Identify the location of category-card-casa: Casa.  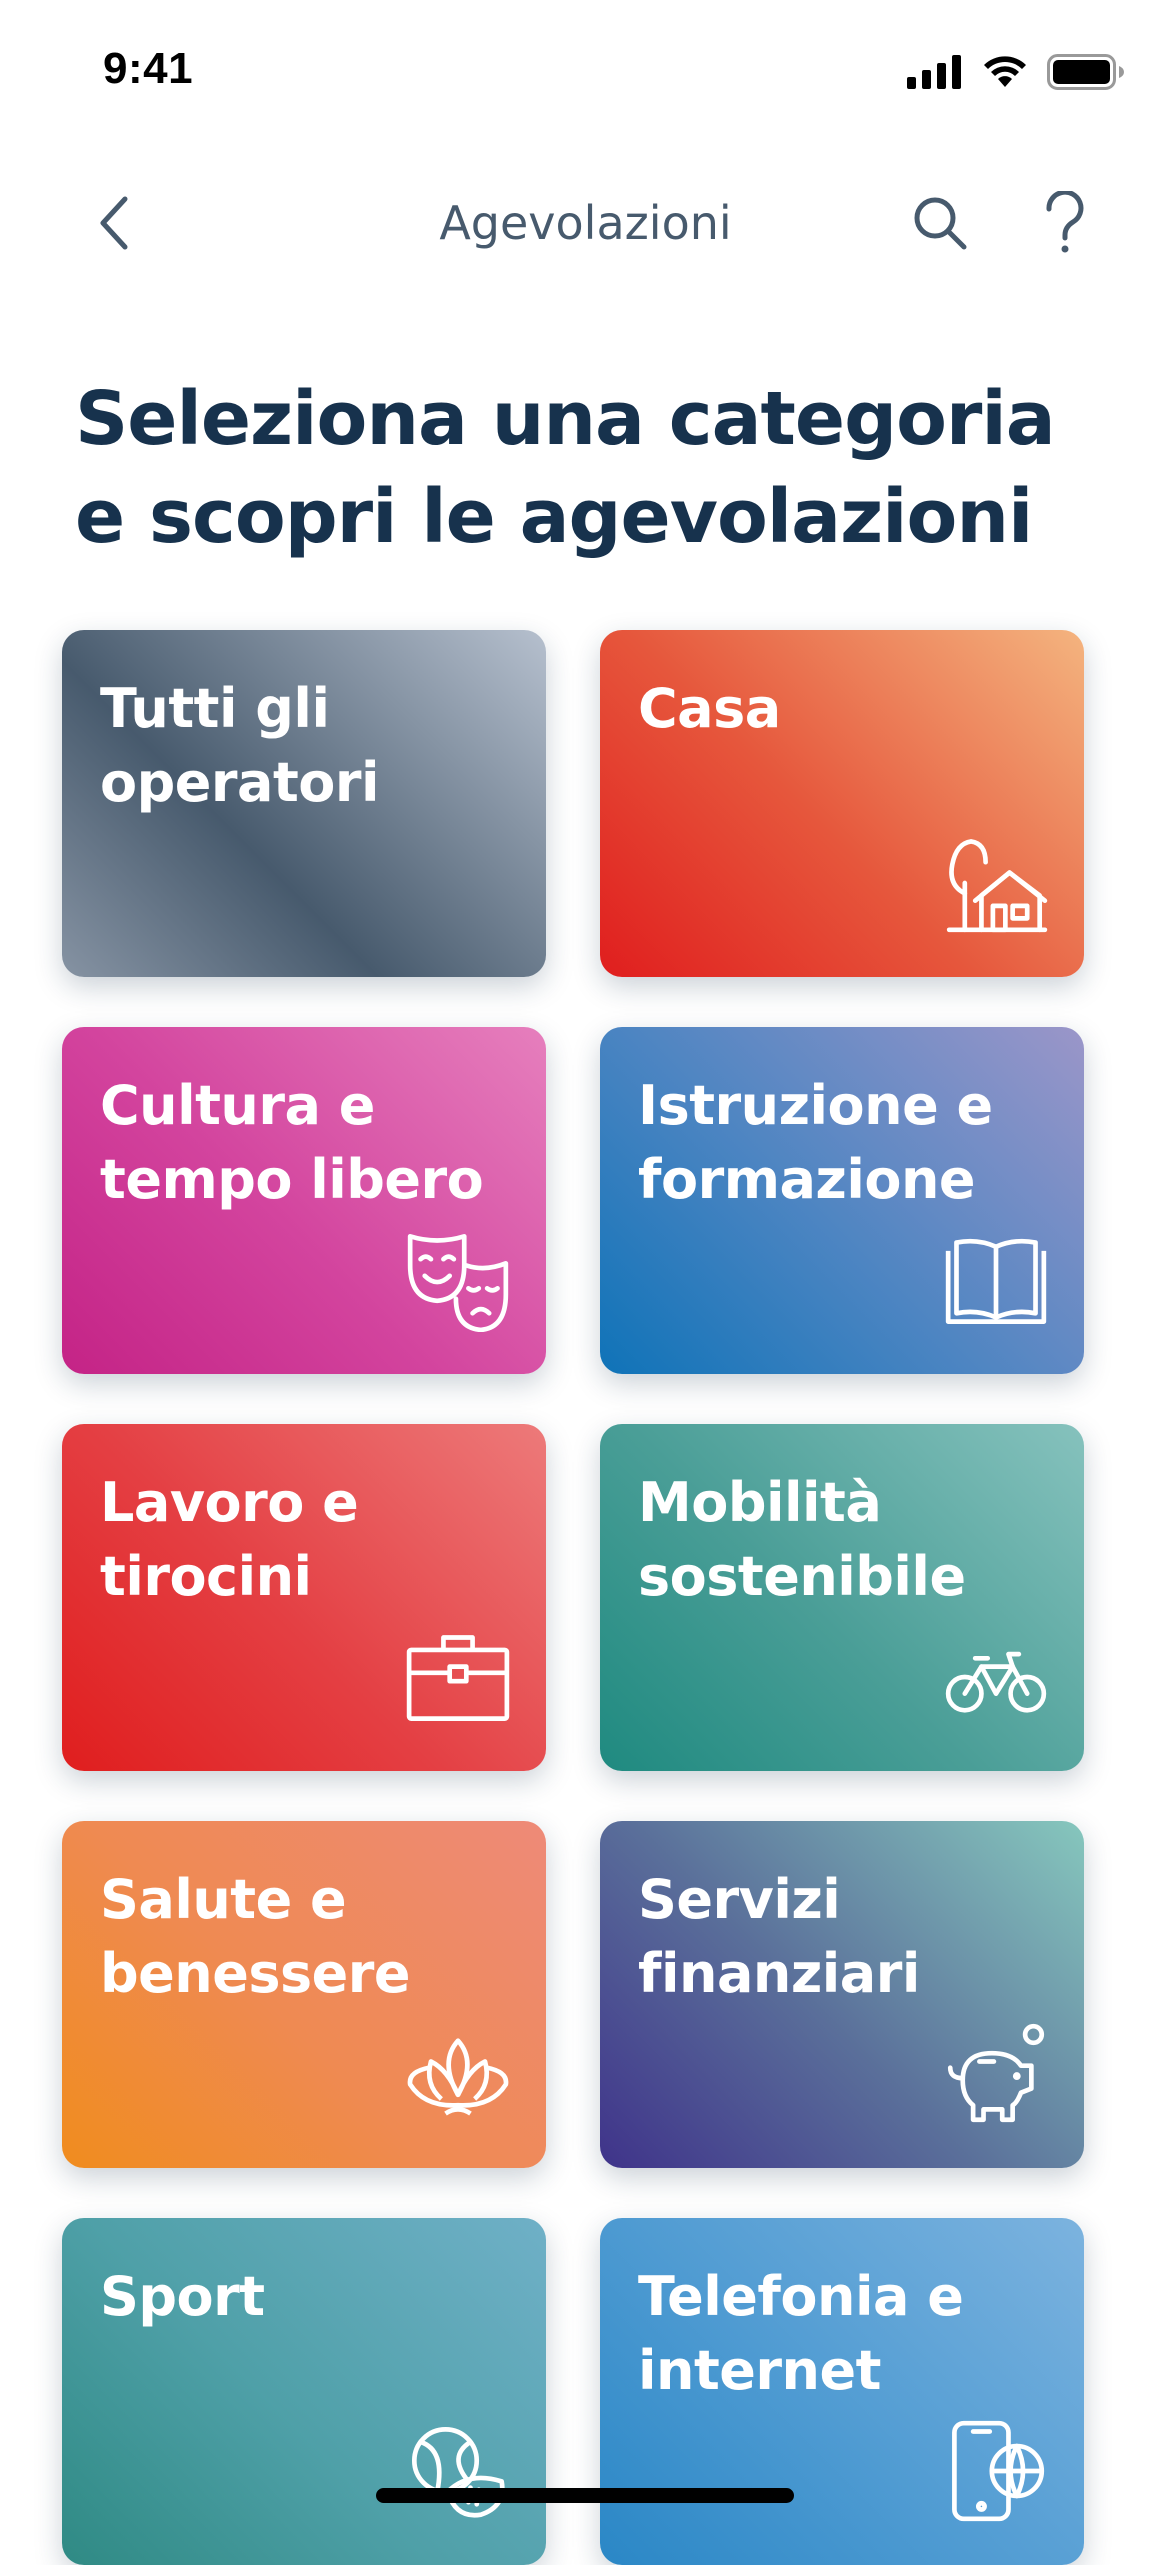
(842, 803).